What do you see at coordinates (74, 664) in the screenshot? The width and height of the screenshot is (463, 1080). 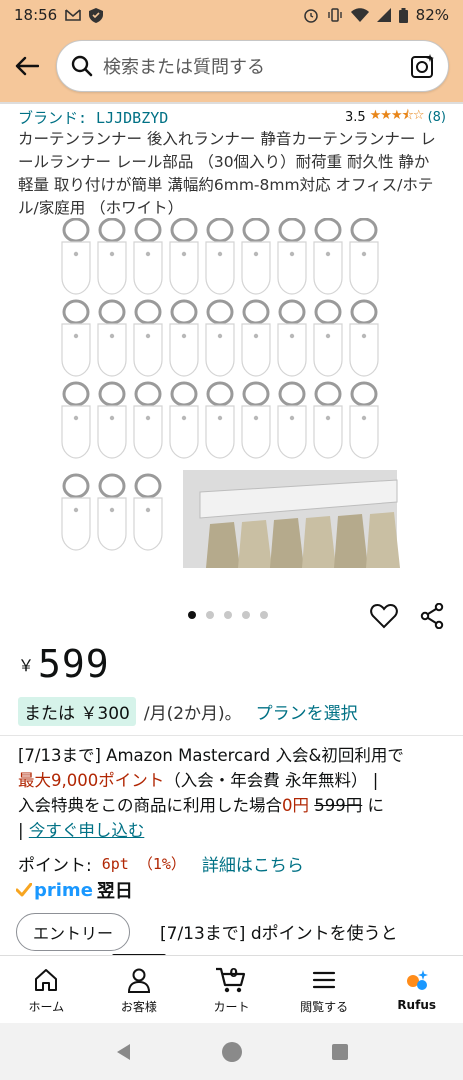 I see `price-value: 599` at bounding box center [74, 664].